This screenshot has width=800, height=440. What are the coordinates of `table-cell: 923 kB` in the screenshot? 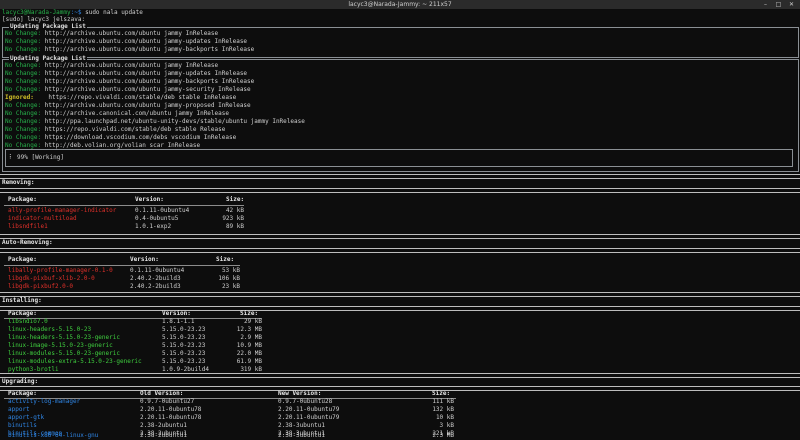 It's located at (233, 218).